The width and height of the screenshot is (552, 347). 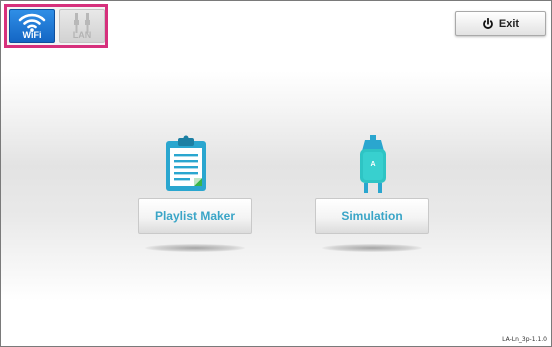 I want to click on svg-text: A, so click(x=372, y=164).